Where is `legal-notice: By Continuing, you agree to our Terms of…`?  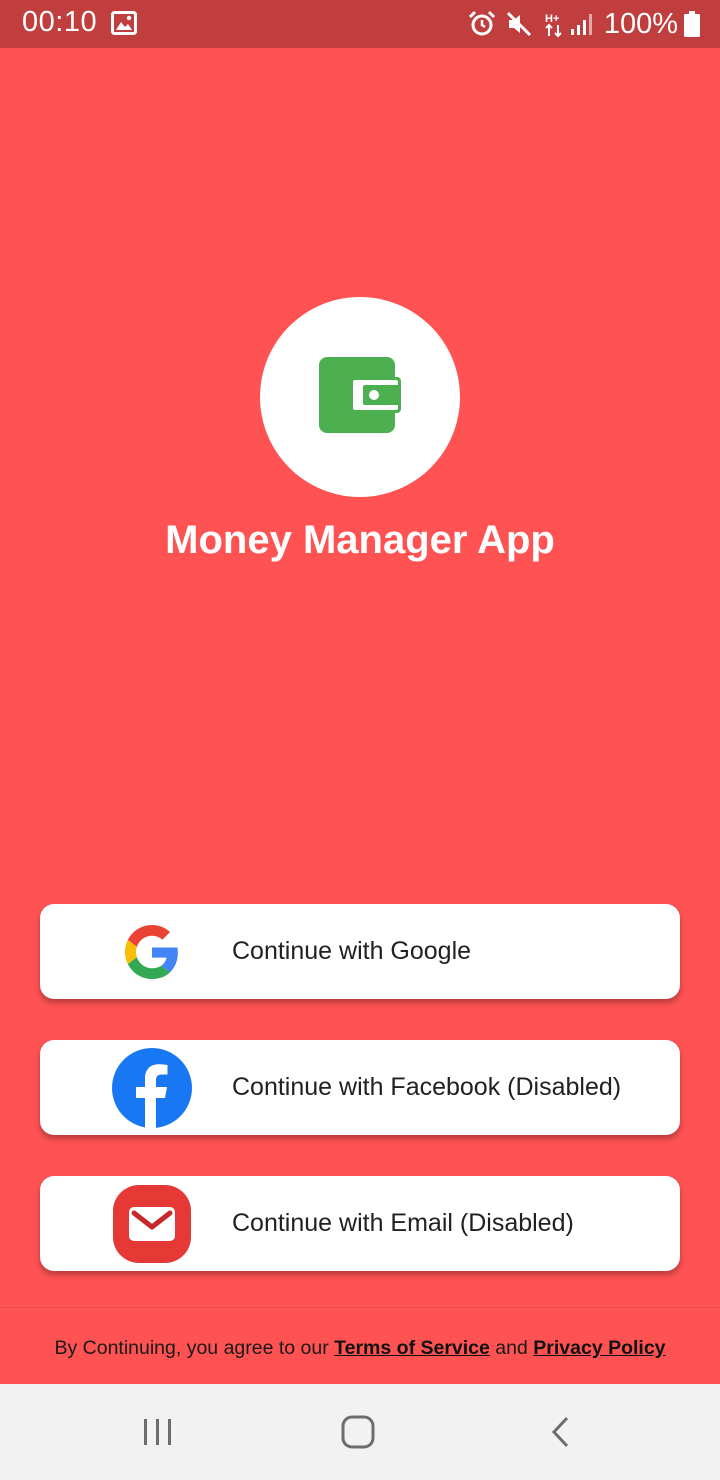 legal-notice: By Continuing, you agree to our Terms of… is located at coordinates (360, 1348).